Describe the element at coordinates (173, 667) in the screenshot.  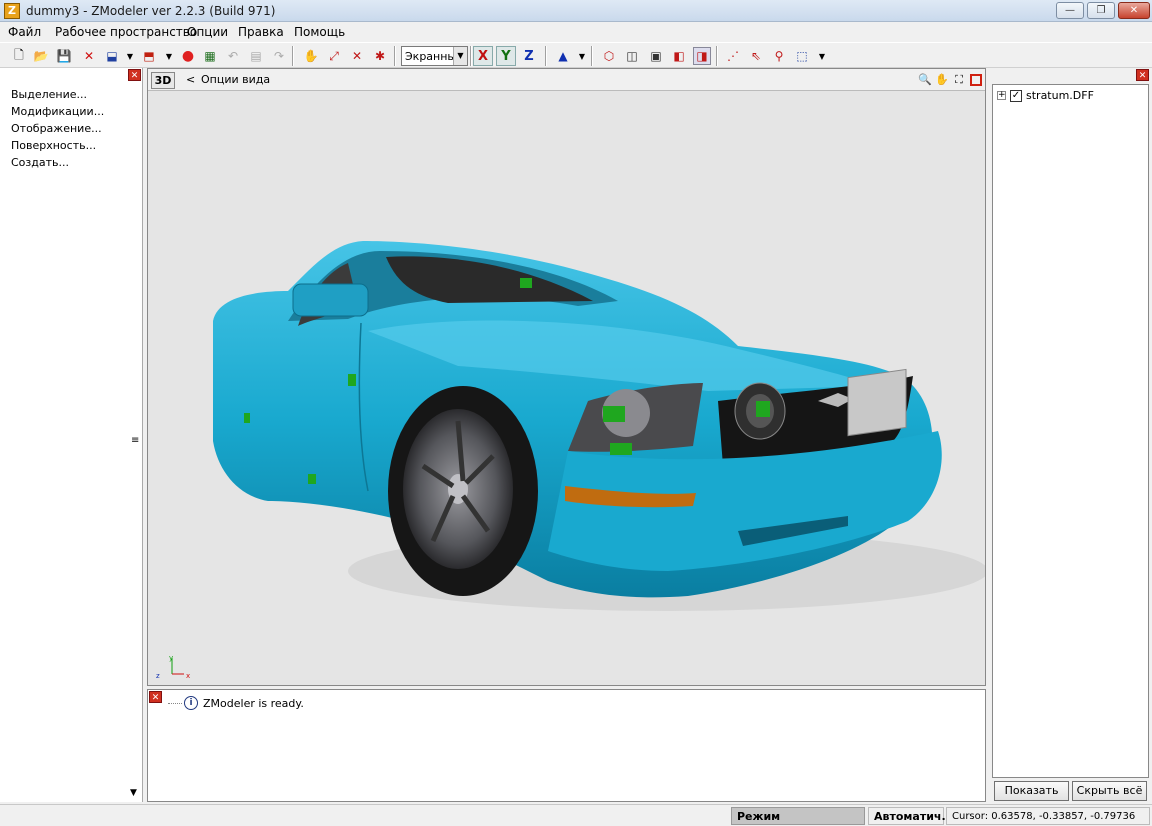
I see `axis-gizmo: y z x` at that location.